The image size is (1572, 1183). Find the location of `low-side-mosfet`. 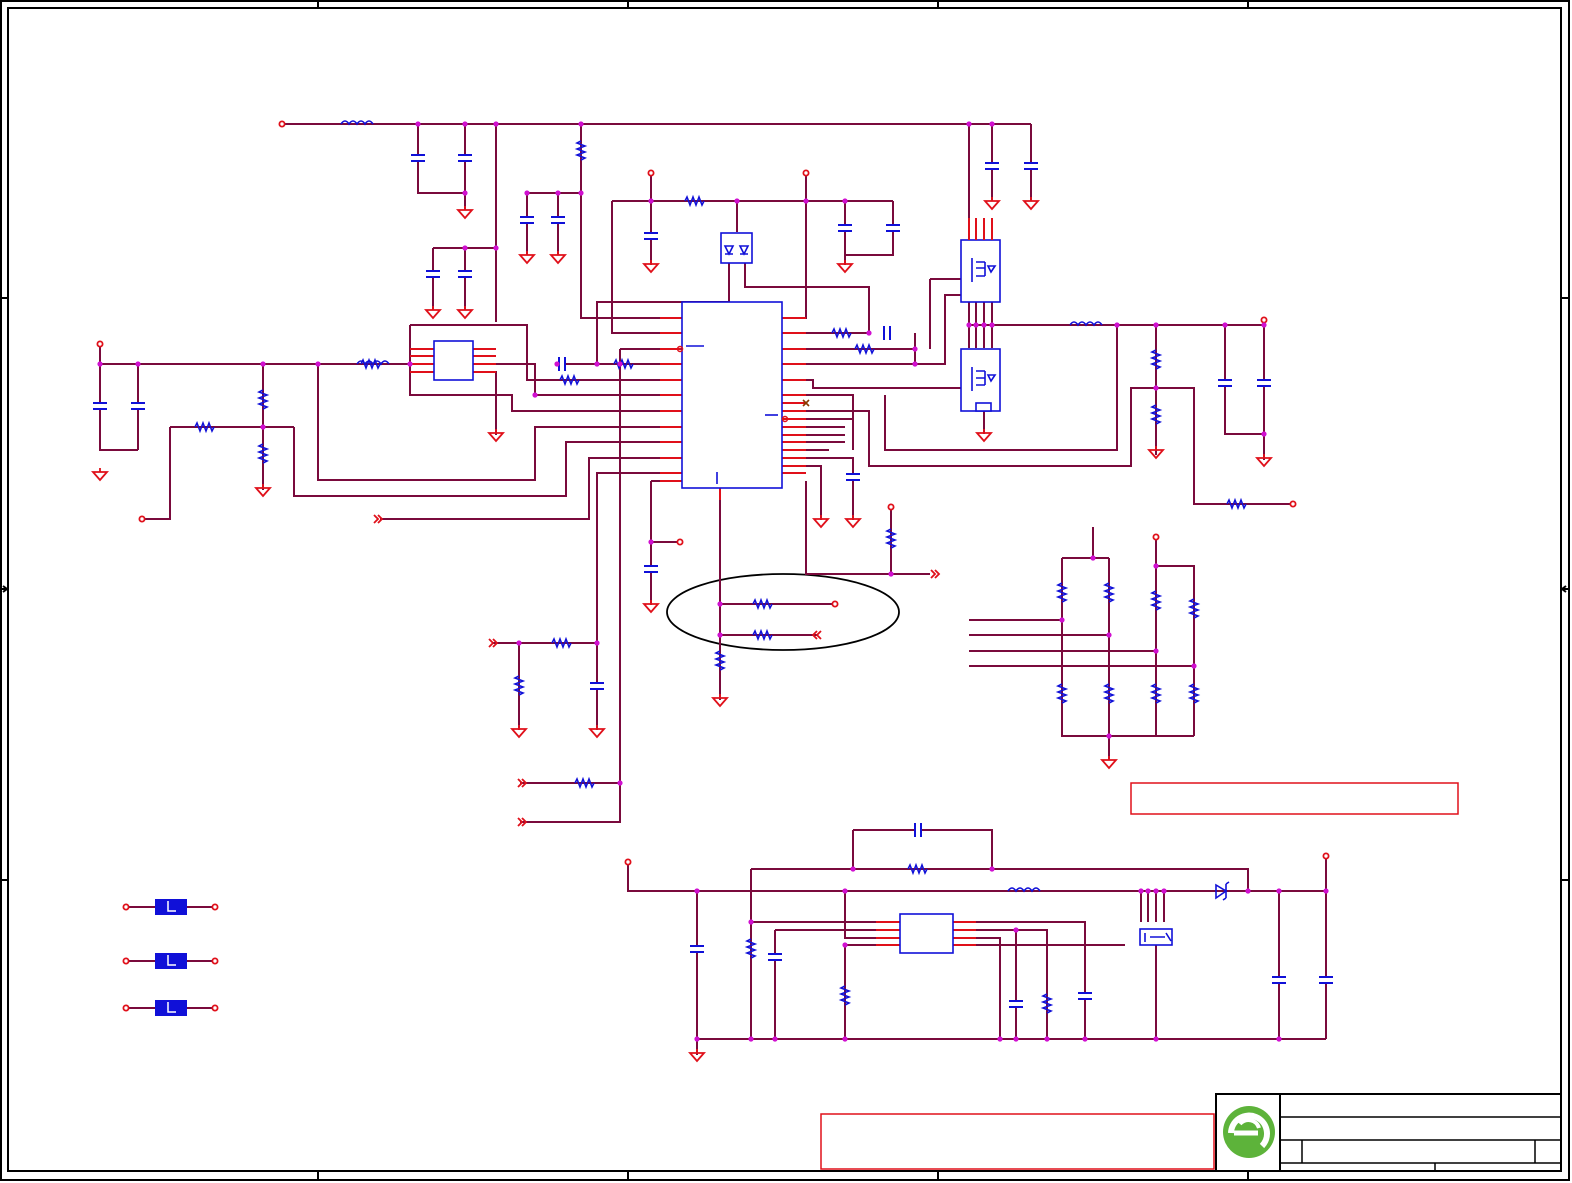

low-side-mosfet is located at coordinates (980, 380).